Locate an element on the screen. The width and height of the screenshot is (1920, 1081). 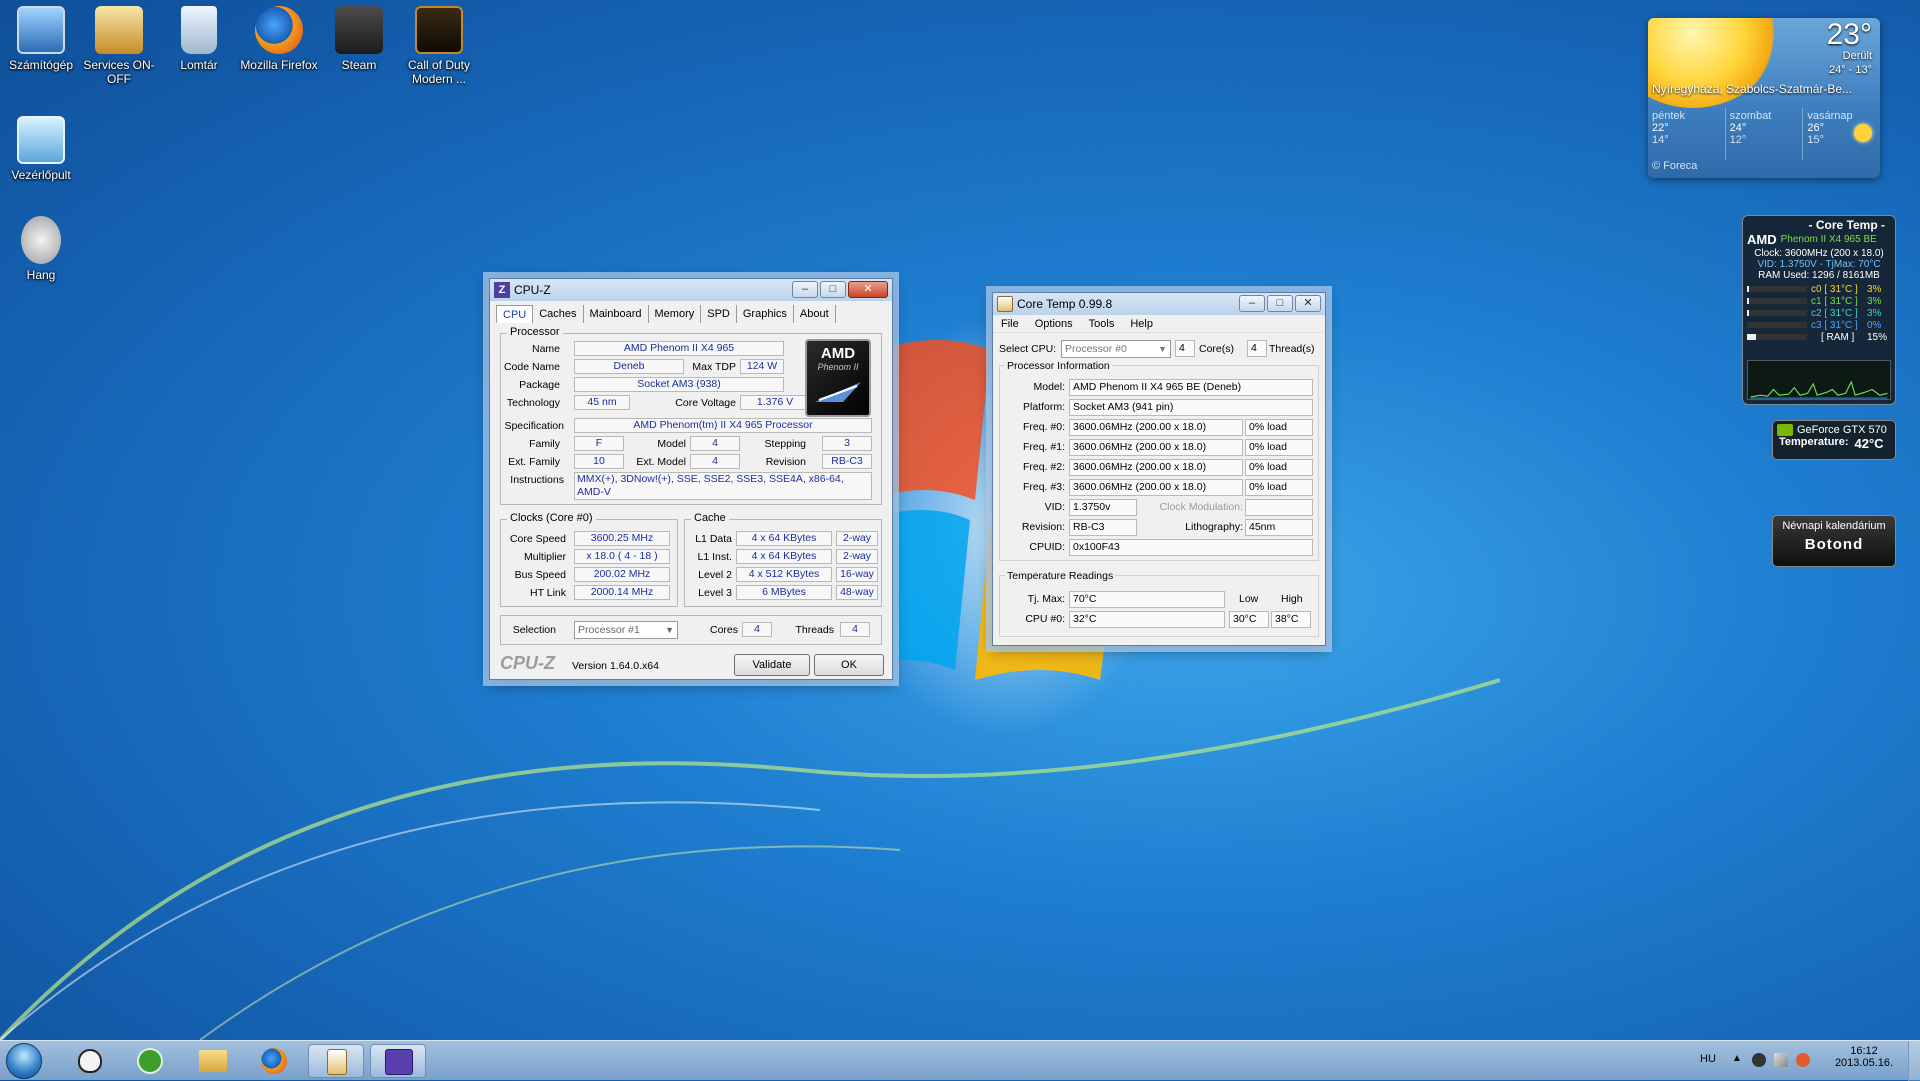
forecast-day: szombat 24° 12° is located at coordinates (1765, 134).